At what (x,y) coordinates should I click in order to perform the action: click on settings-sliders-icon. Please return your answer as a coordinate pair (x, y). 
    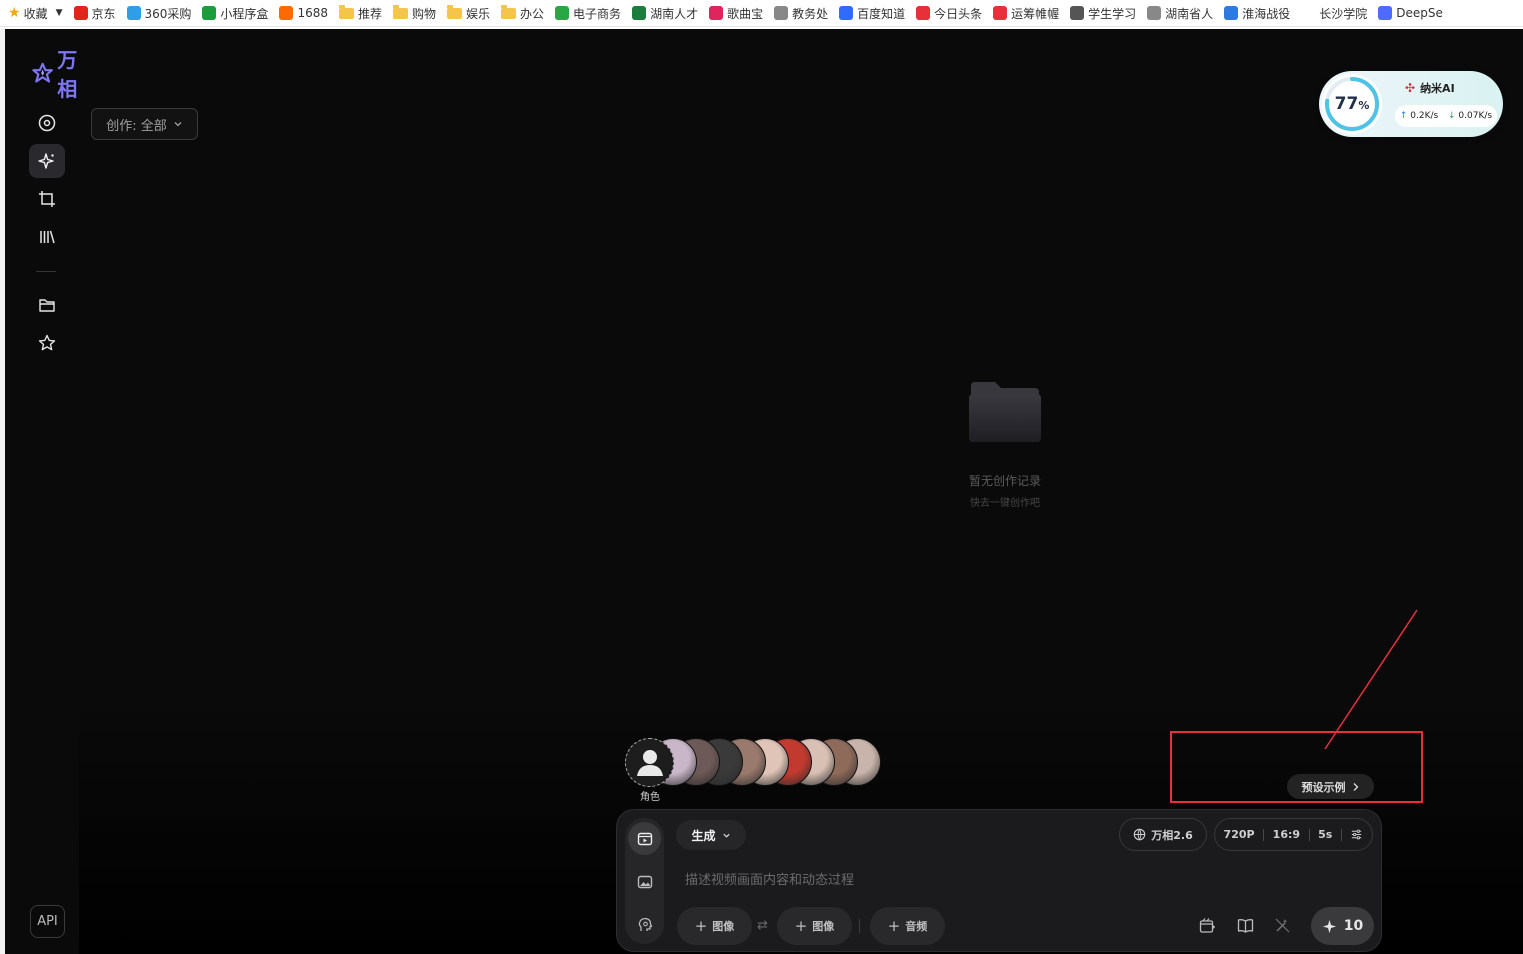
    Looking at the image, I should click on (1357, 834).